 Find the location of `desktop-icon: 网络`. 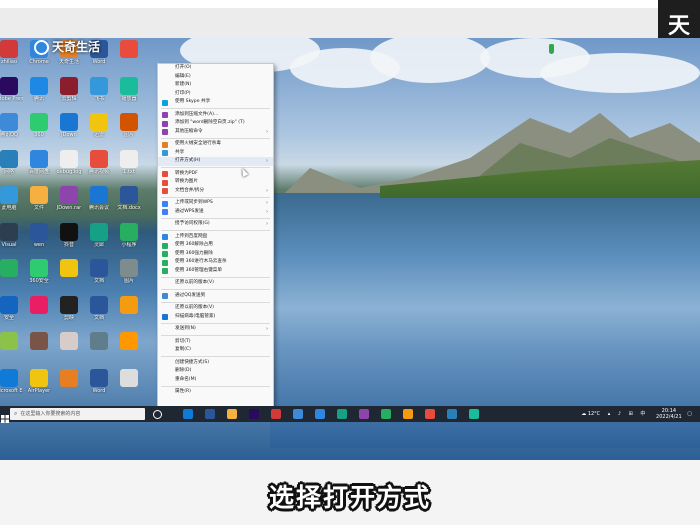

desktop-icon: 网络 is located at coordinates (11, 162).